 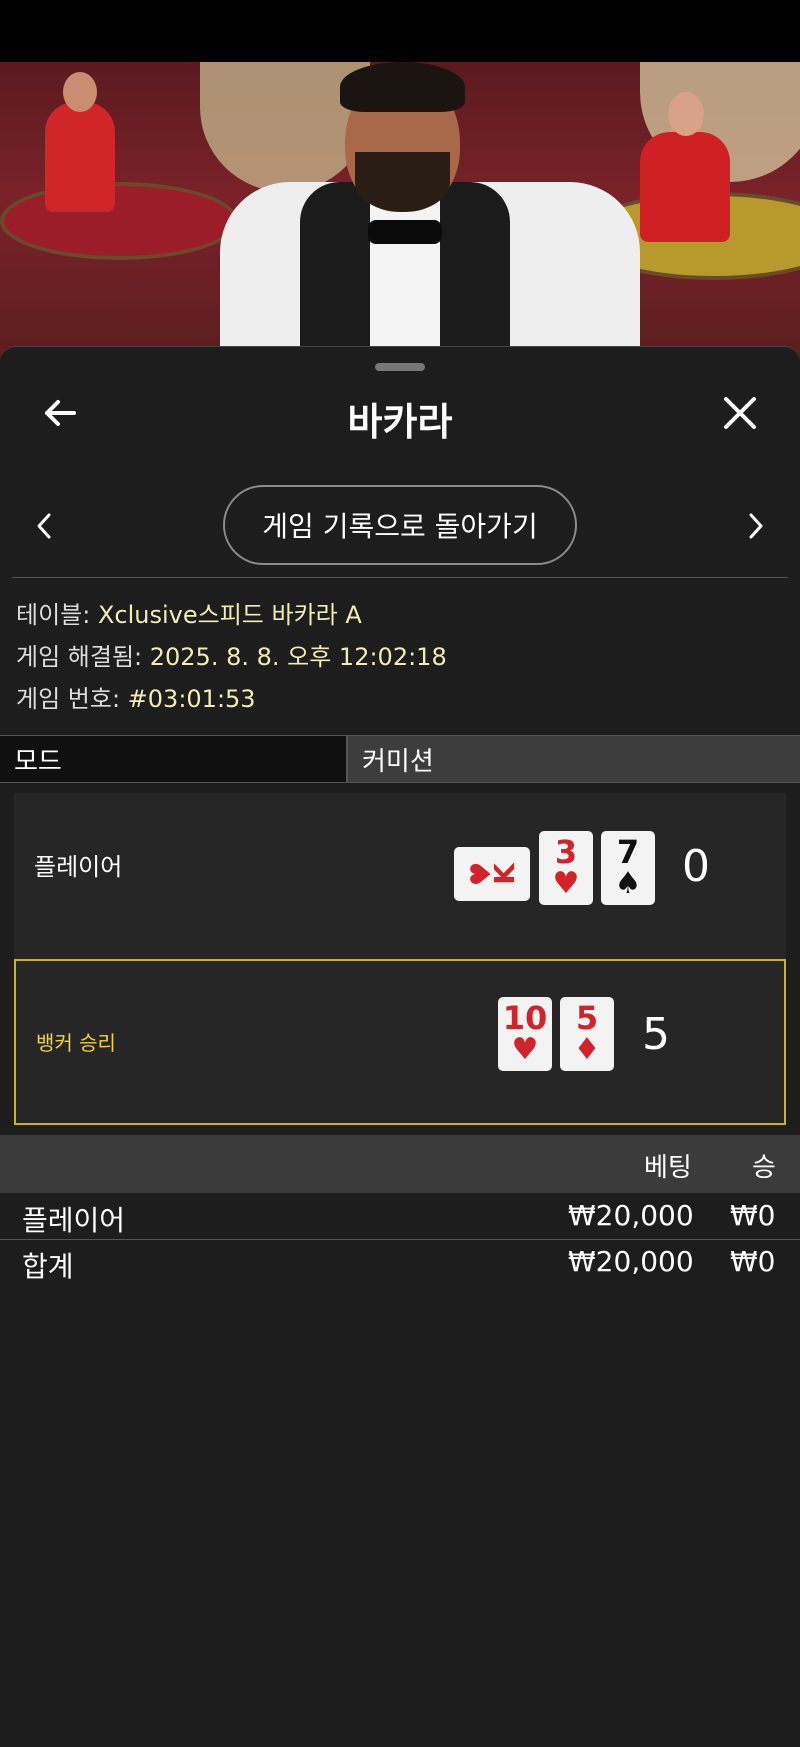 What do you see at coordinates (628, 883) in the screenshot?
I see `card-suit: ♠` at bounding box center [628, 883].